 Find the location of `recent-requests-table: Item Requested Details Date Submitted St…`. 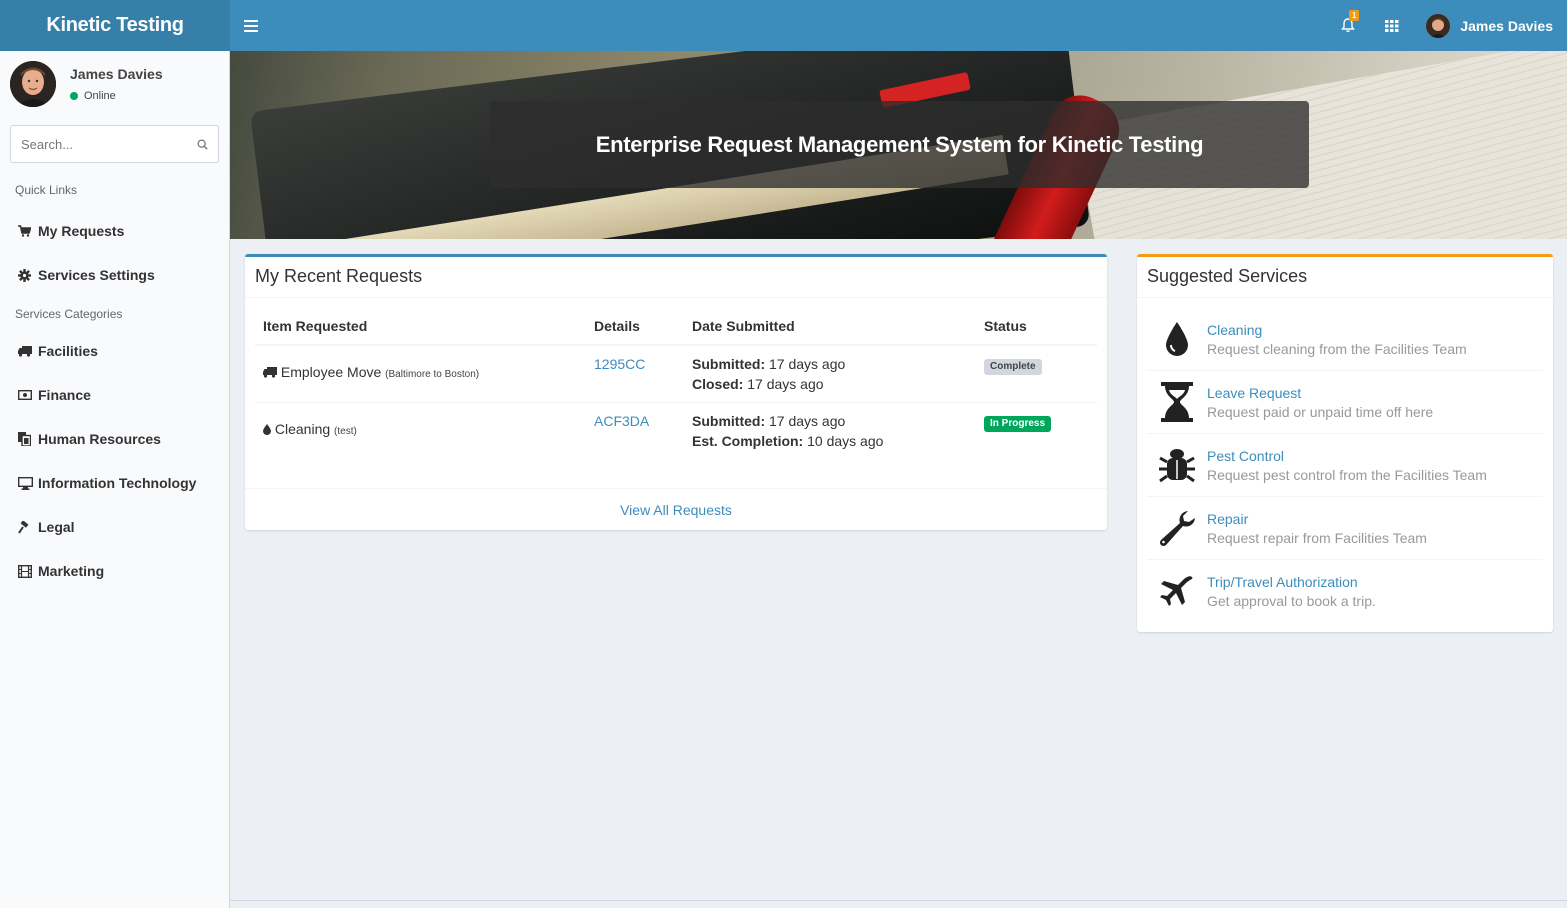

recent-requests-table: Item Requested Details Date Submitted St… is located at coordinates (676, 384).